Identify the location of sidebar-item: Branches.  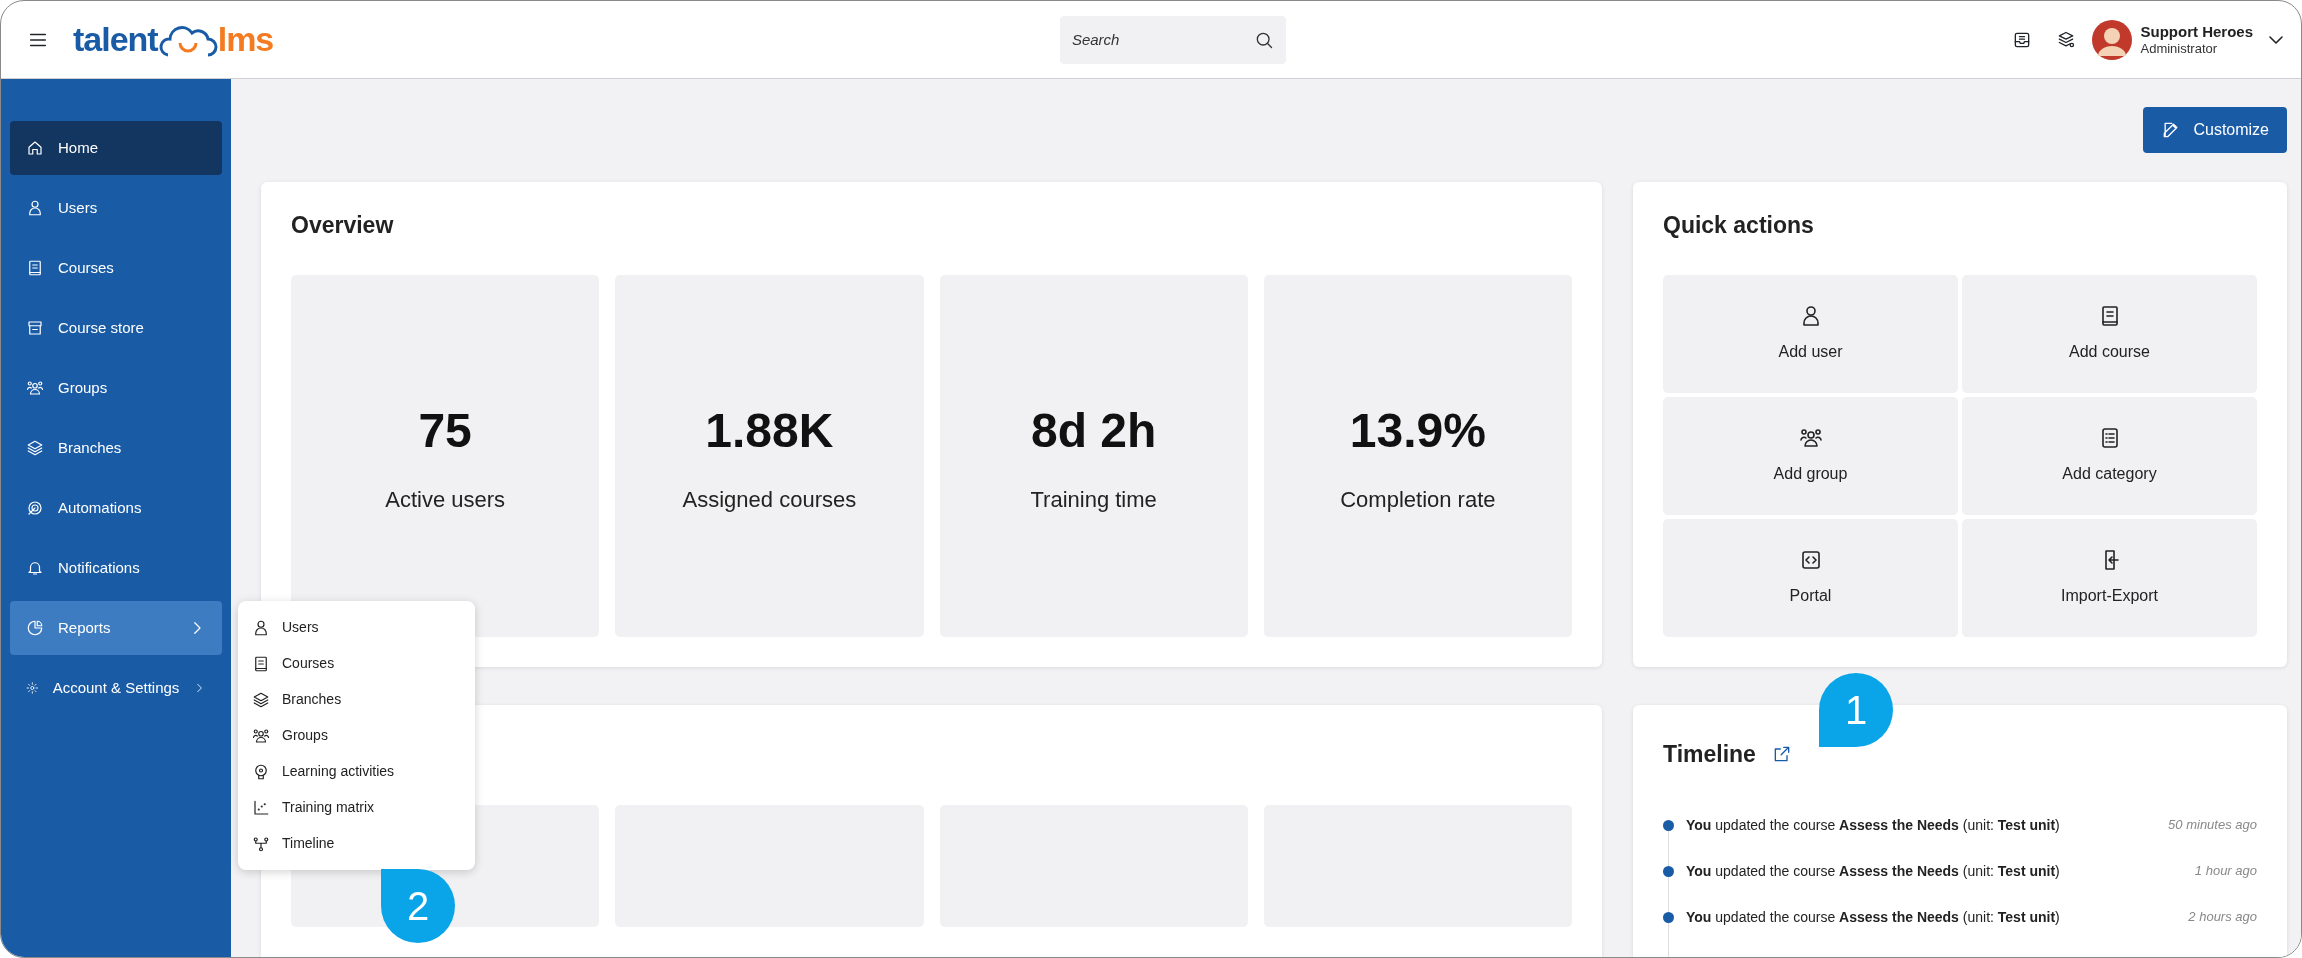
(116, 448).